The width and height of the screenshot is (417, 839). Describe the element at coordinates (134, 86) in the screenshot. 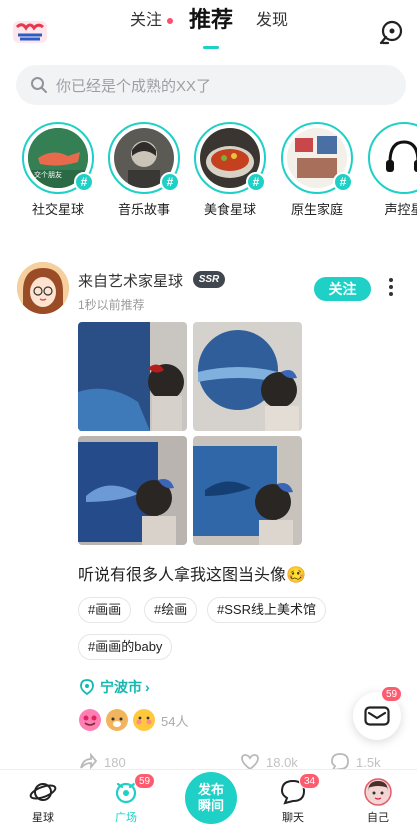

I see `search-placeholder: 你已经是个成熟的XX了` at that location.